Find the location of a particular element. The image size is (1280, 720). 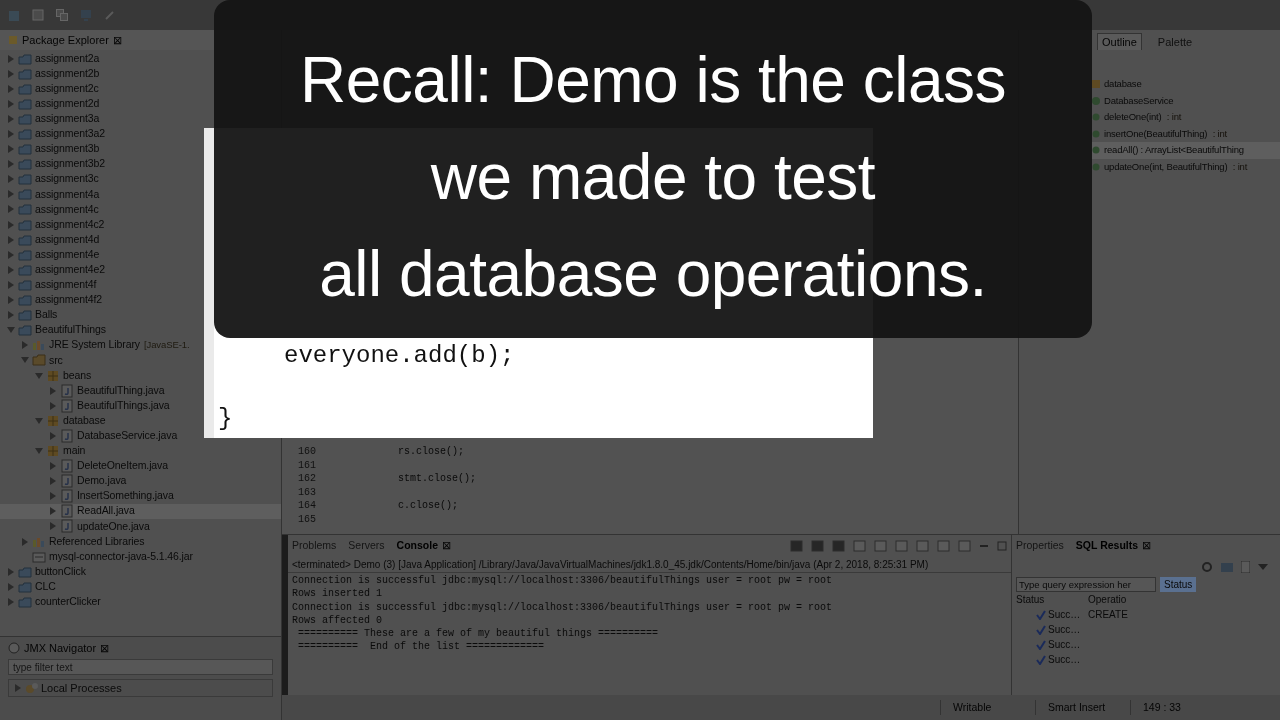

panel-tab: Palette is located at coordinates (1175, 41).